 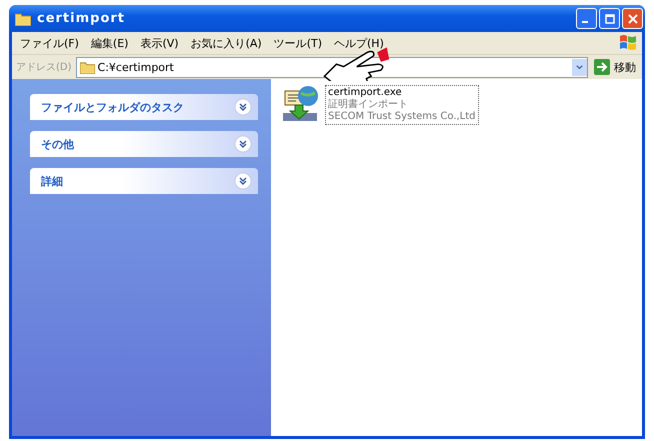 What do you see at coordinates (144, 181) in the screenshot?
I see `task-panel-header: 詳細` at bounding box center [144, 181].